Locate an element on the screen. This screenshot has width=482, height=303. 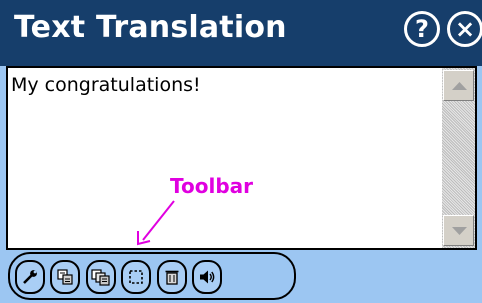
speak-button is located at coordinates (207, 277).